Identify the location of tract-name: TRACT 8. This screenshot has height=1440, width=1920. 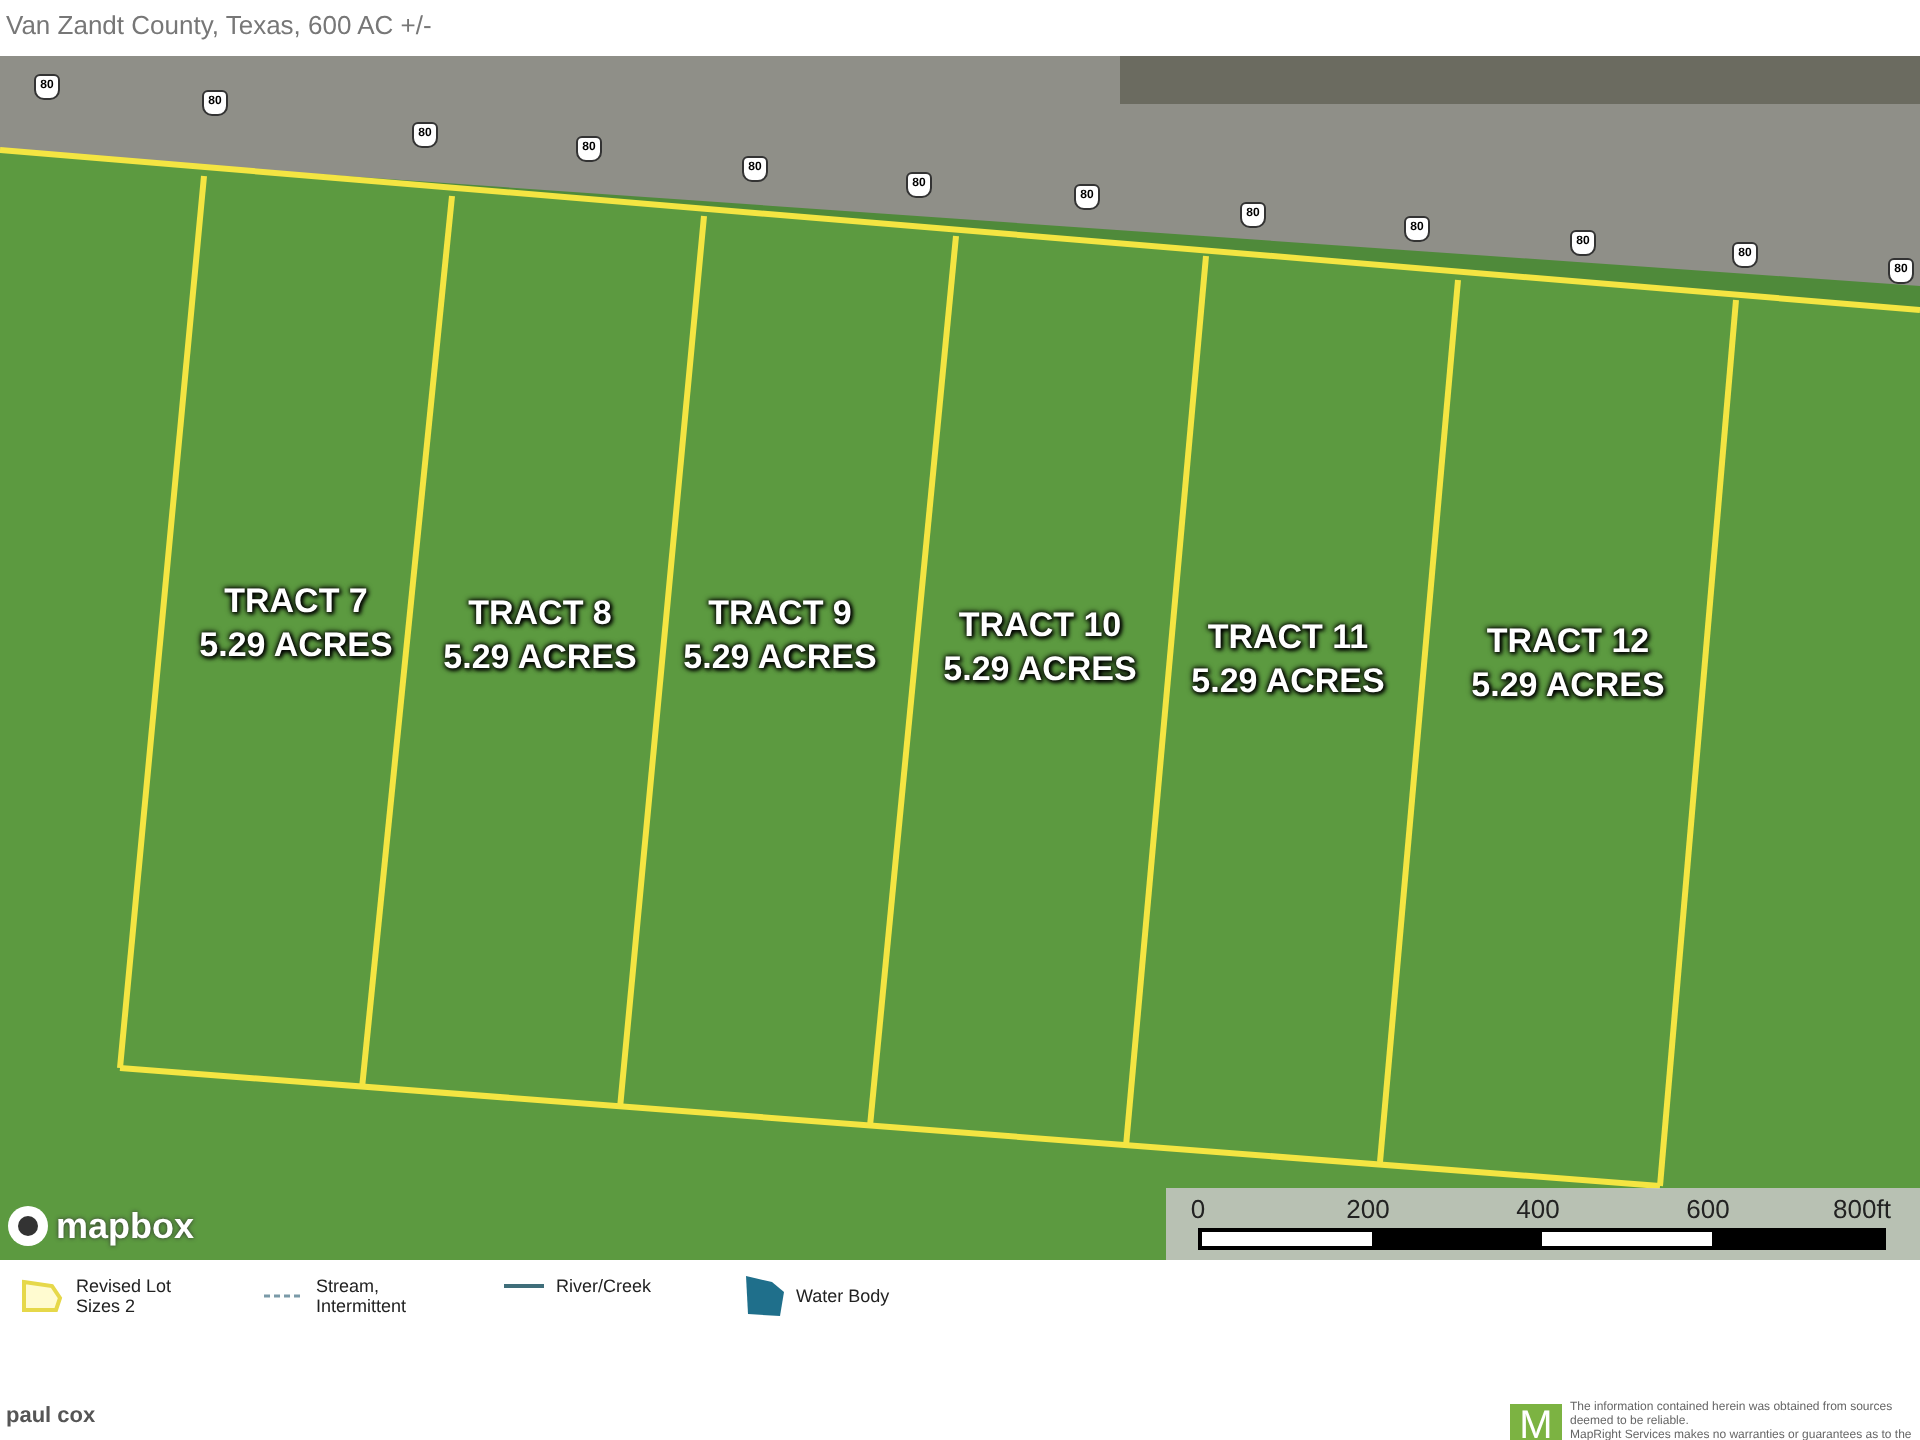
(540, 614).